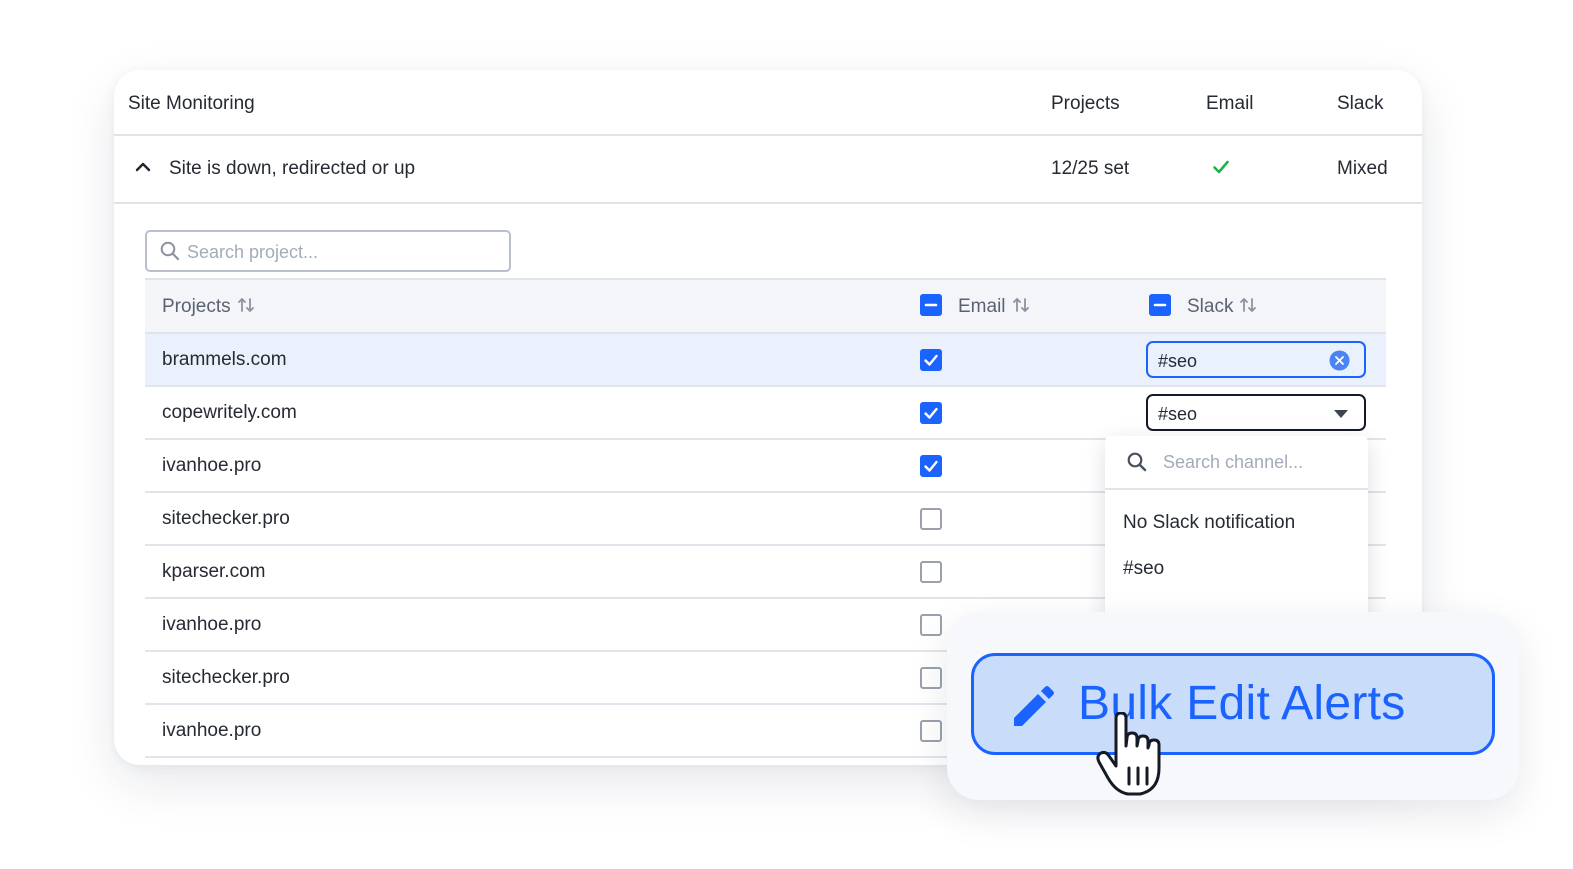  I want to click on hand-cursor-icon, so click(1128, 754).